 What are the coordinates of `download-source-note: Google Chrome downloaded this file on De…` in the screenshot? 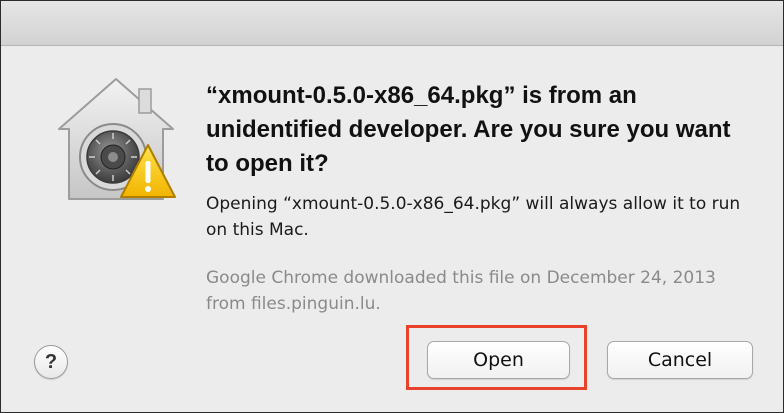 It's located at (461, 291).